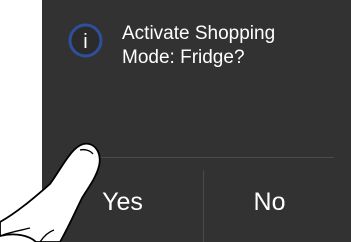  I want to click on yes-button: Yes, so click(122, 202).